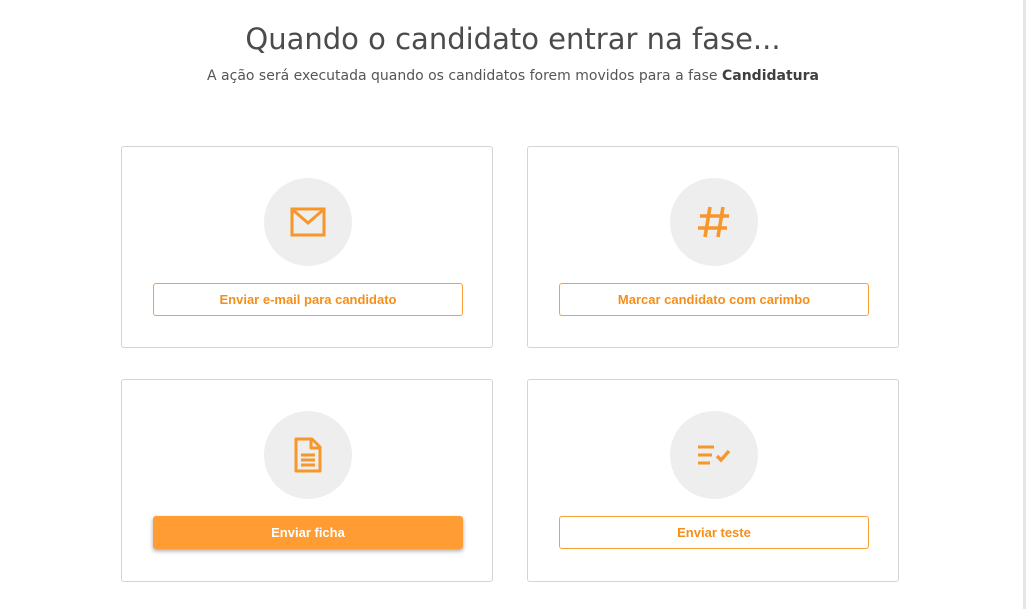 This screenshot has height=609, width=1026. I want to click on send-test-button: Enviar teste, so click(714, 532).